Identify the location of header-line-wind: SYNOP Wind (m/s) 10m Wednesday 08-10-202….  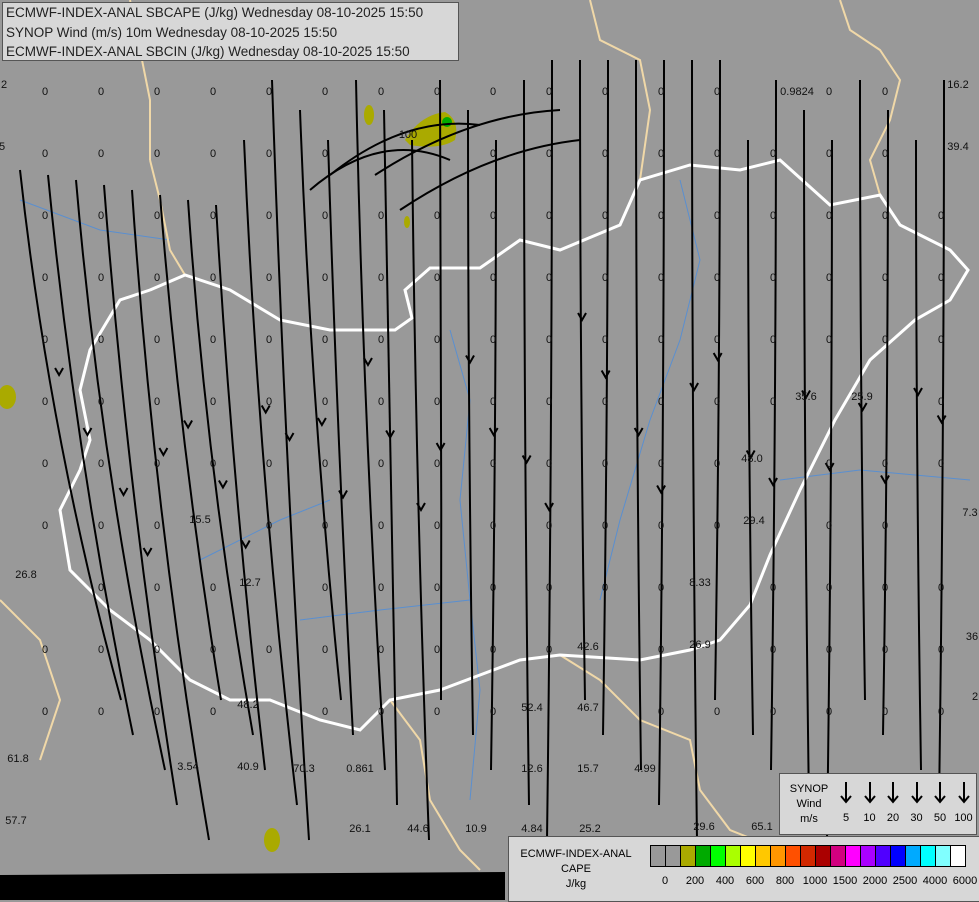
(172, 32).